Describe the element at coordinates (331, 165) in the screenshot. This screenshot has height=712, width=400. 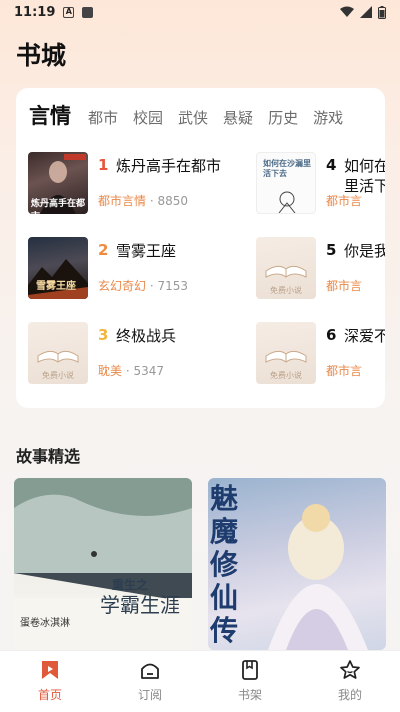
I see `rank-number: 4` at that location.